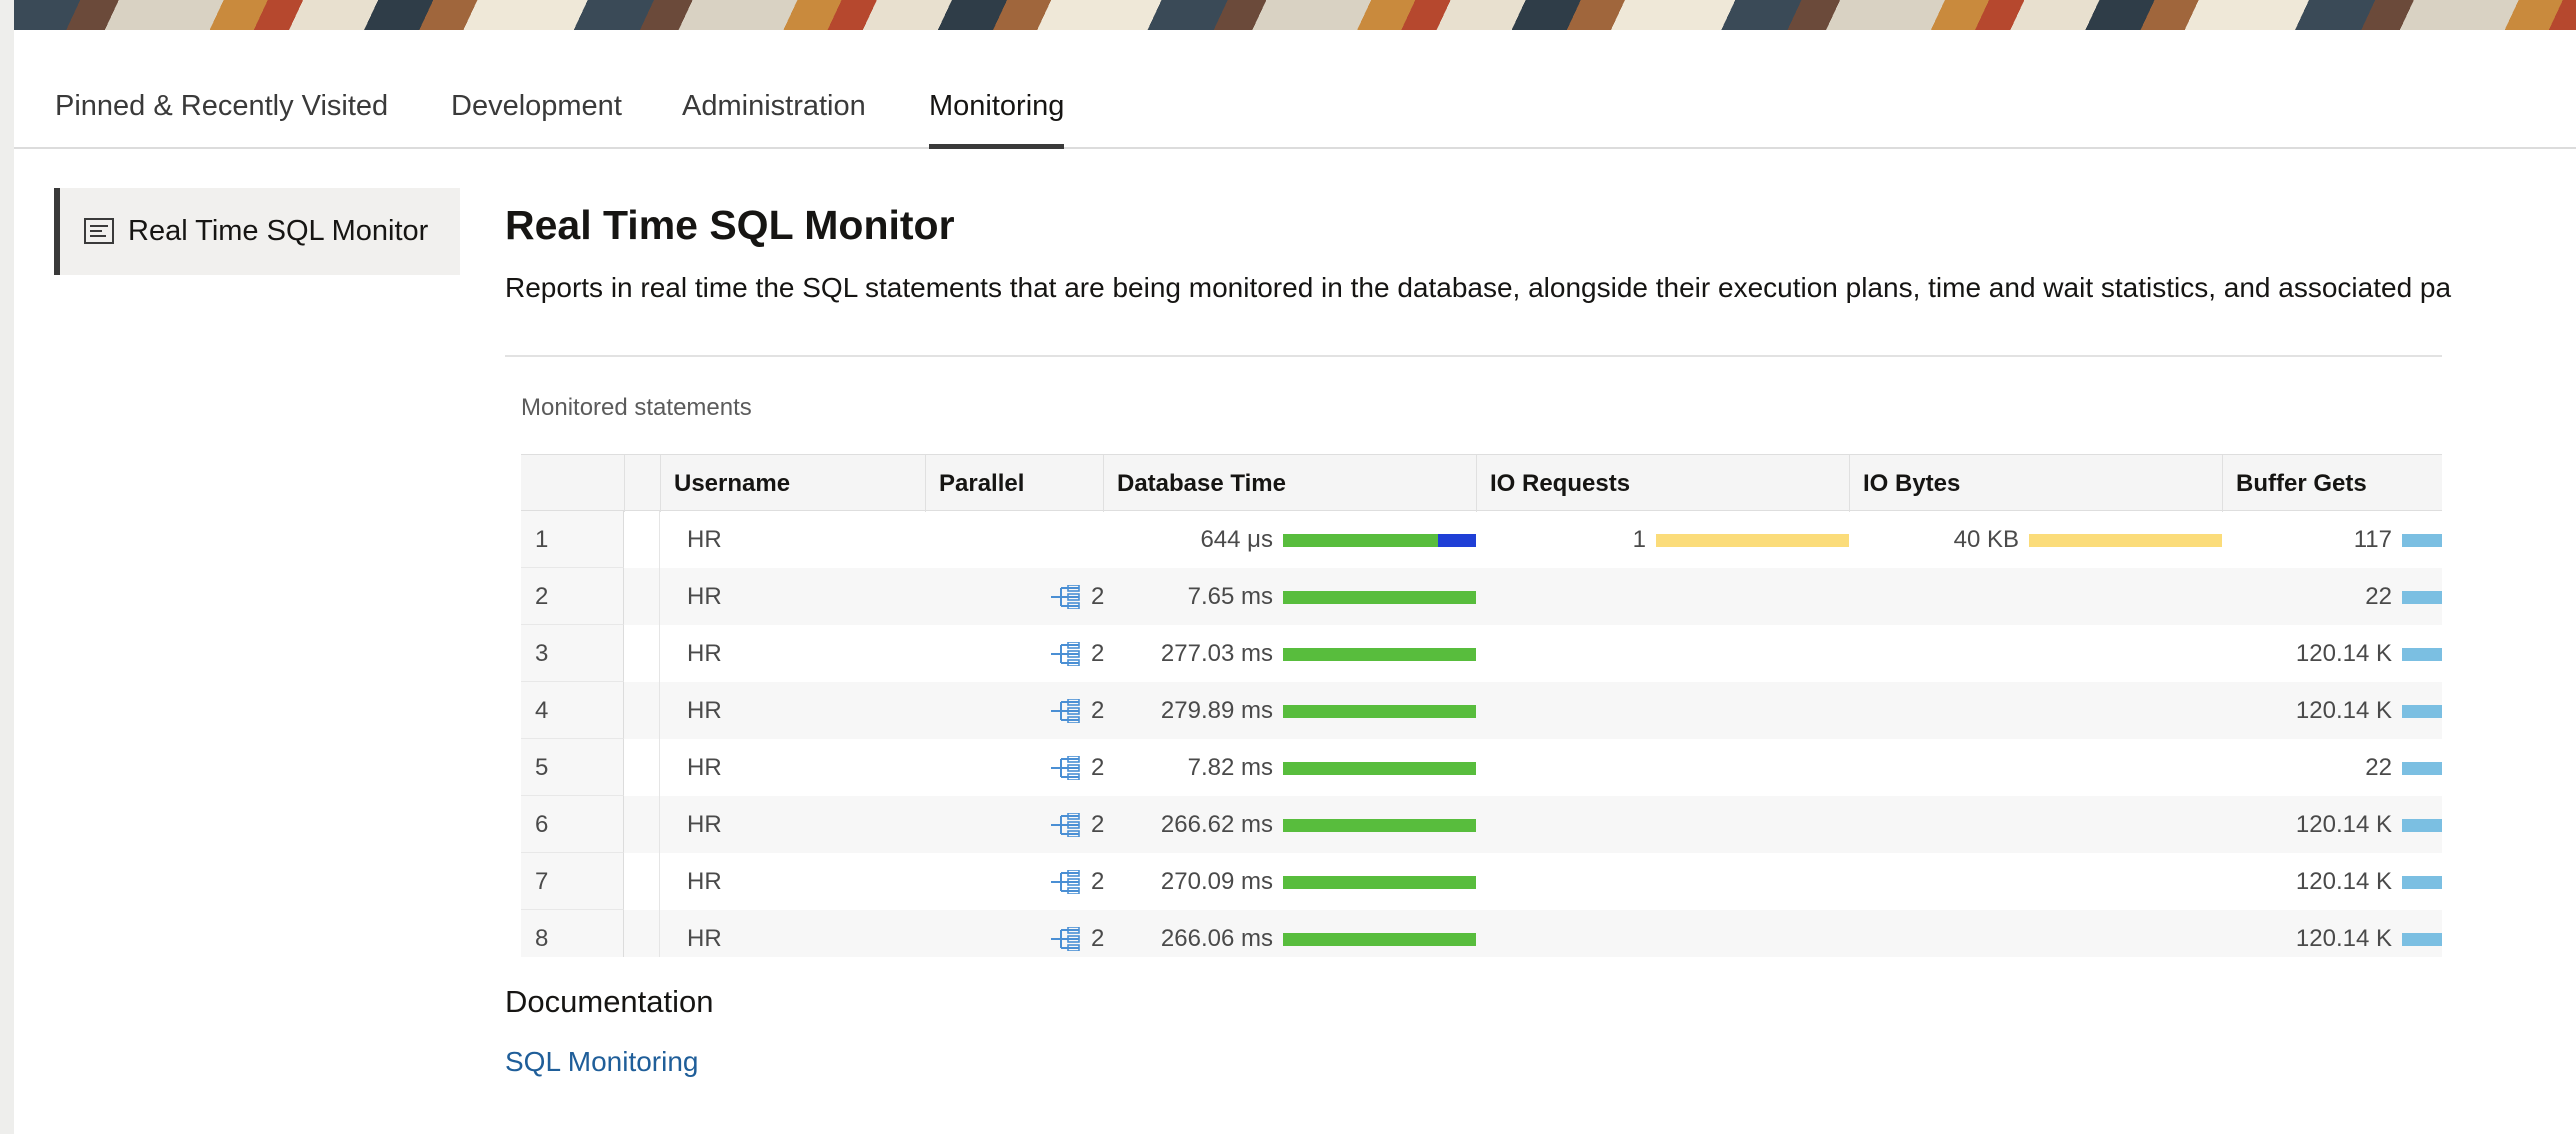  What do you see at coordinates (542, 938) in the screenshot?
I see `row-number: 8` at bounding box center [542, 938].